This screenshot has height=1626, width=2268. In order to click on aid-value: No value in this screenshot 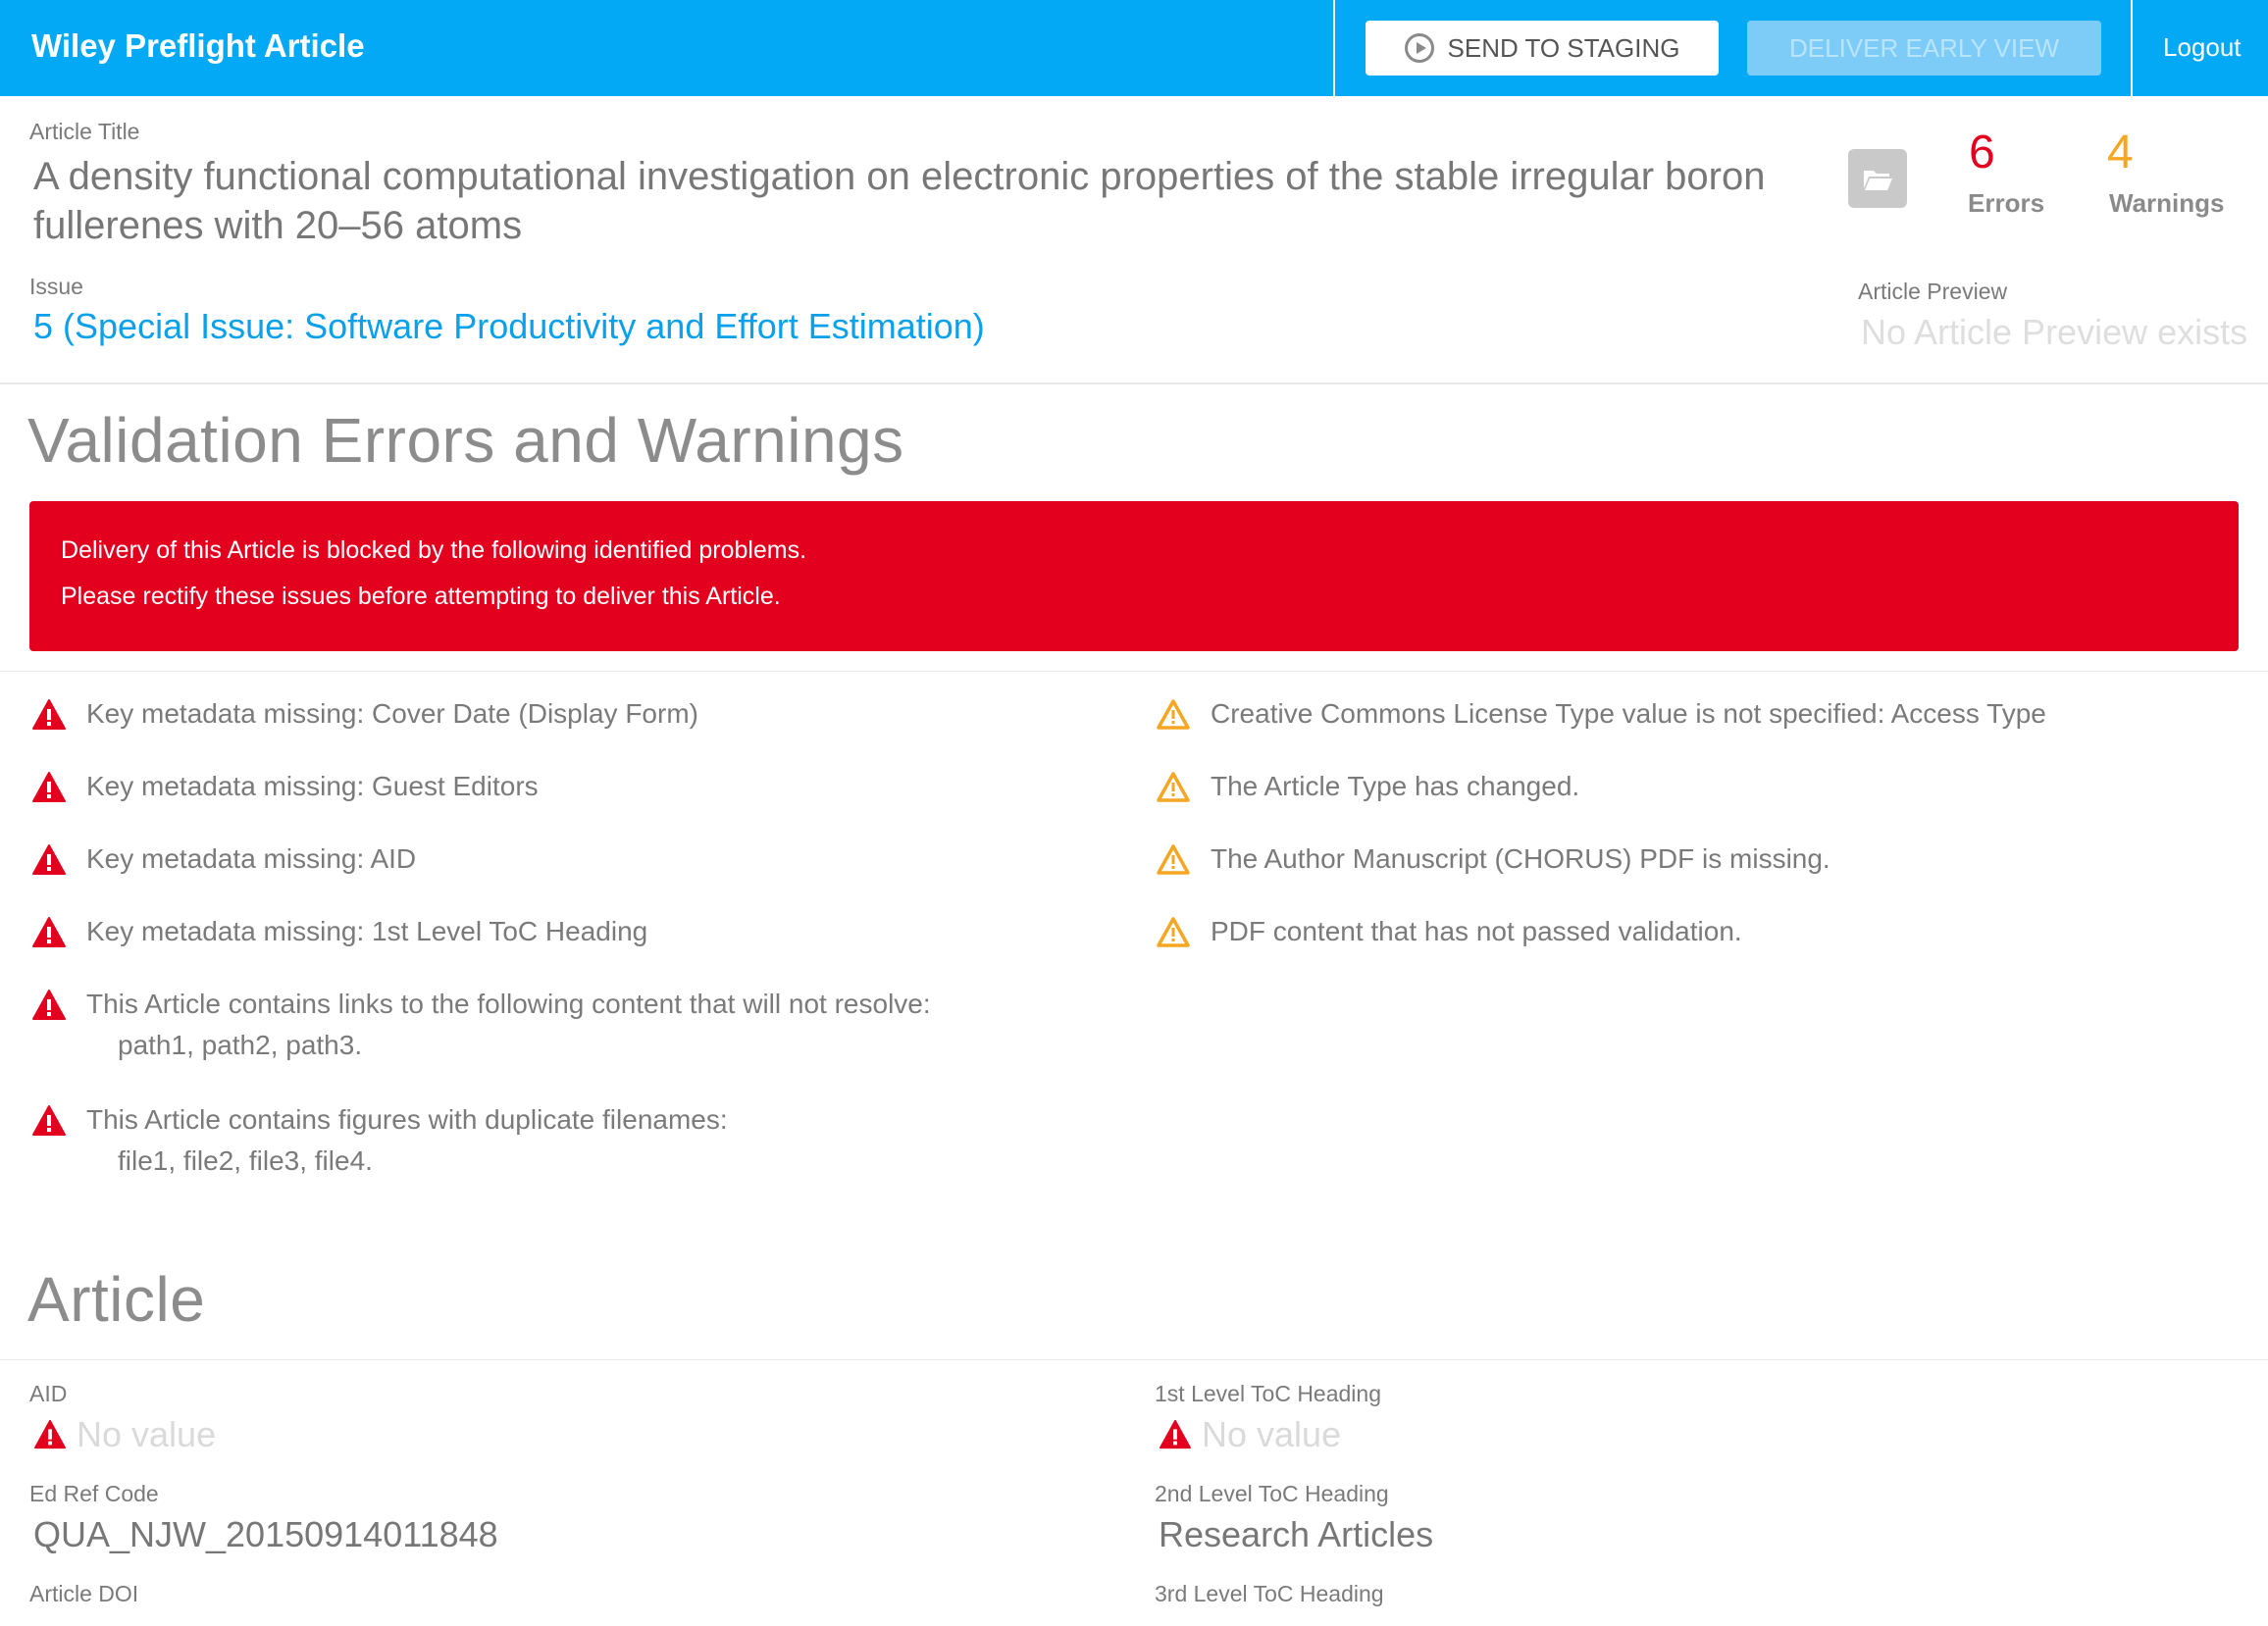, I will do `click(125, 1434)`.